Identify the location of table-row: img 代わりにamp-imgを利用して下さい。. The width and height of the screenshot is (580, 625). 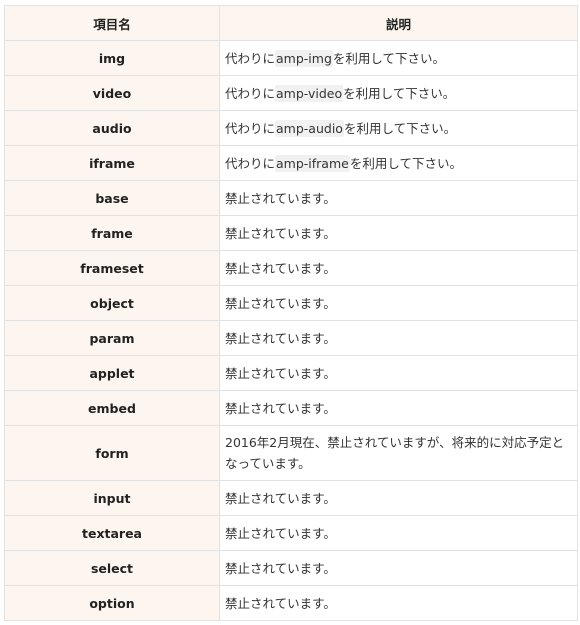
(291, 58).